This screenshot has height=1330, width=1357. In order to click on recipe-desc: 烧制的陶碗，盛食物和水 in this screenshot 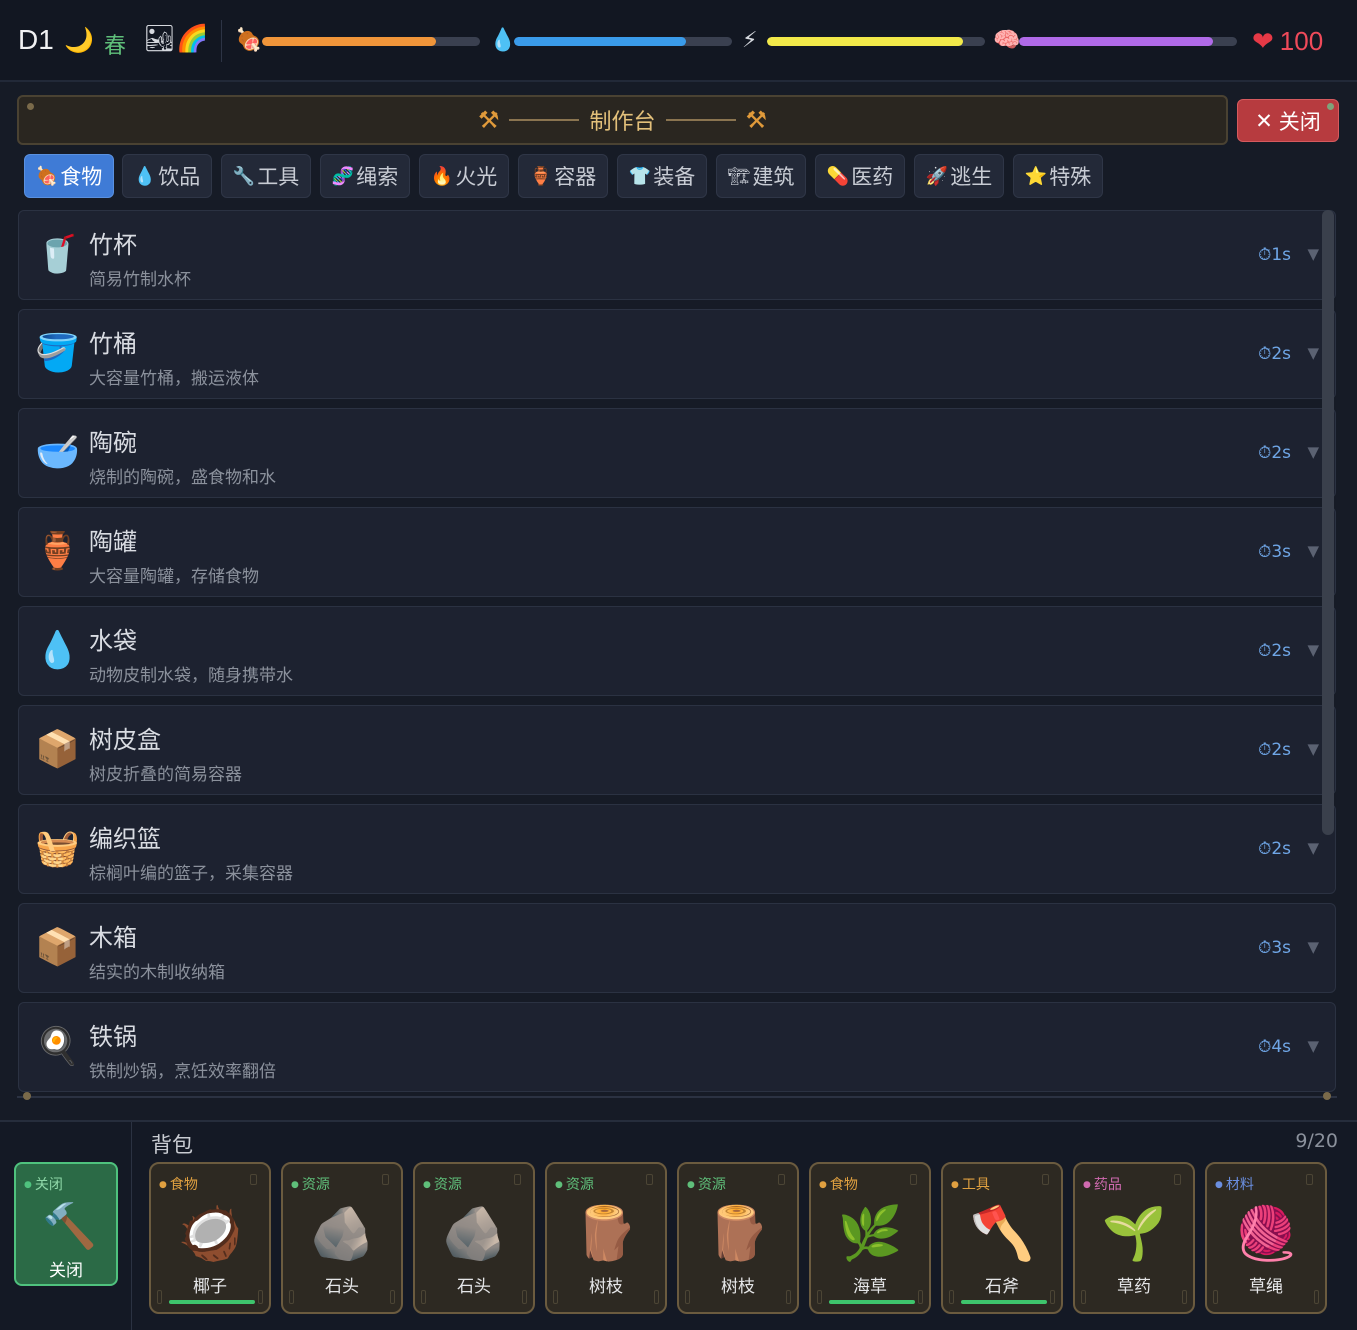, I will do `click(182, 478)`.